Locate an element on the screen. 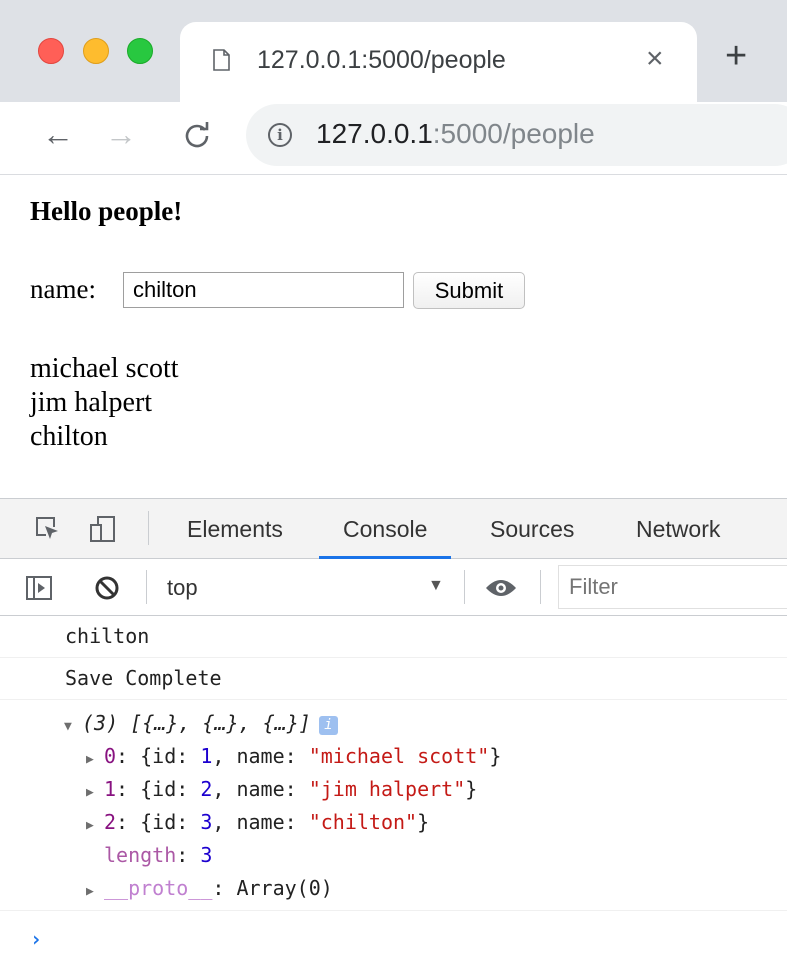  sidebar-toggle-icon is located at coordinates (39, 588).